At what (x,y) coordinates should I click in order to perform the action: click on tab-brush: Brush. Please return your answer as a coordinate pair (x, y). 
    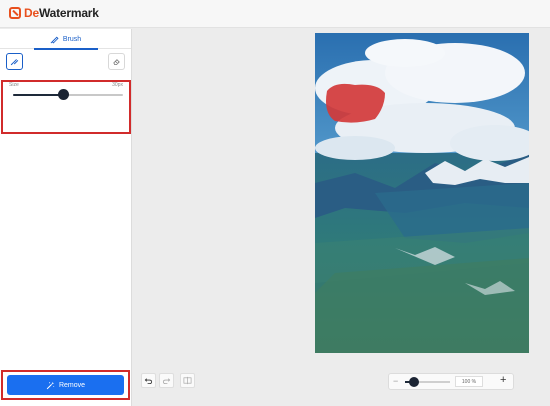
    Looking at the image, I should click on (65, 39).